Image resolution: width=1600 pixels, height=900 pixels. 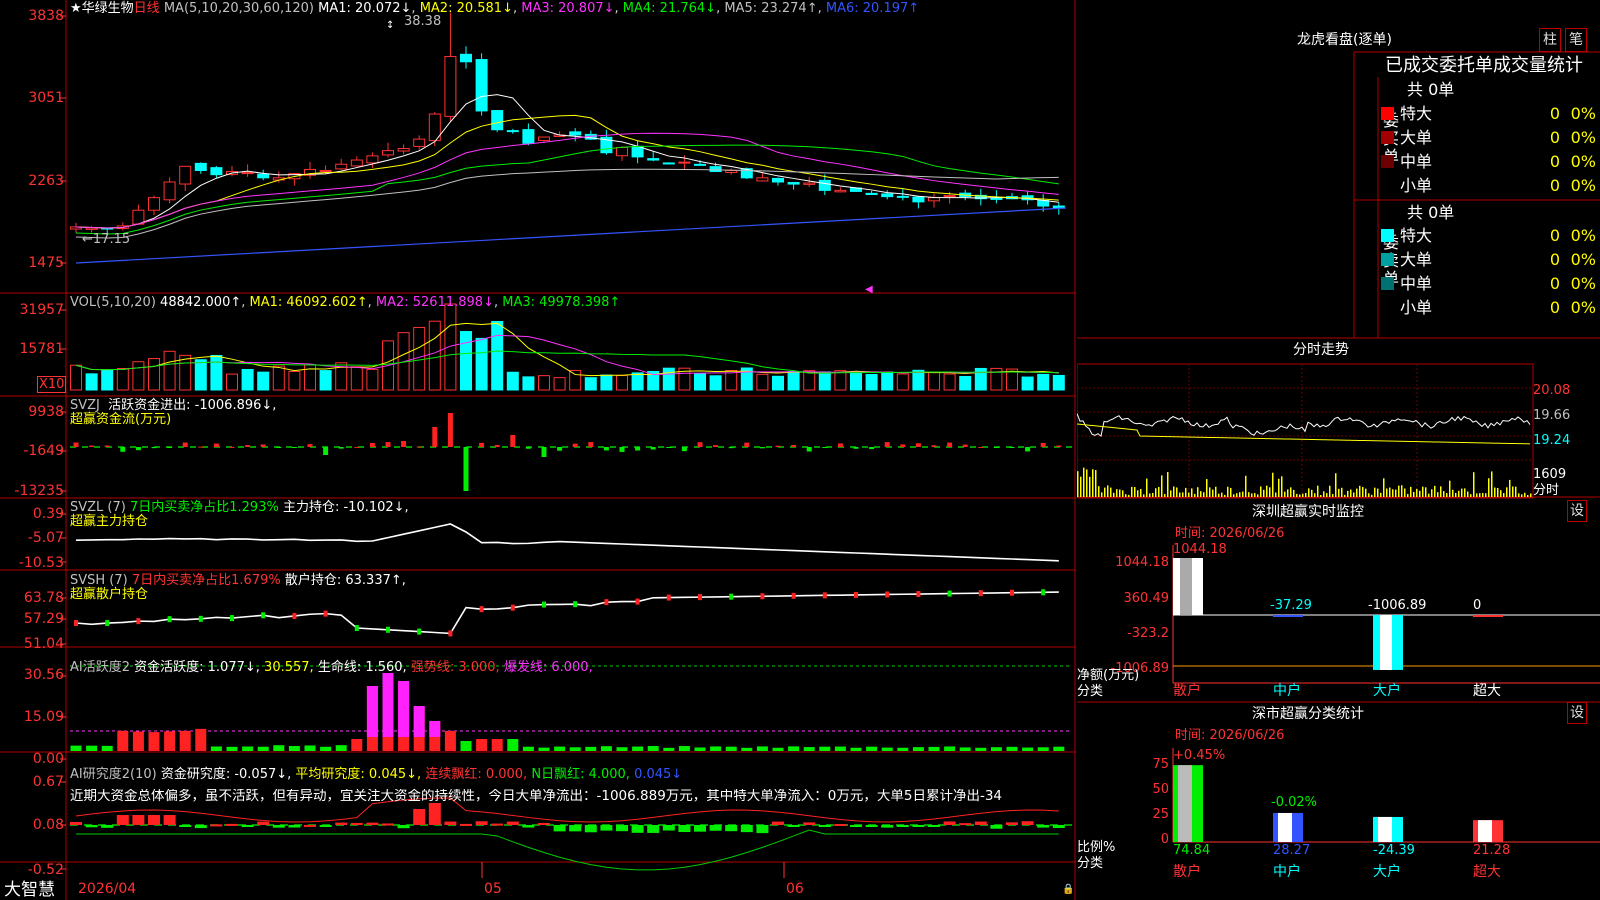 I want to click on sz-monitor-category: 散户, so click(x=1187, y=691).